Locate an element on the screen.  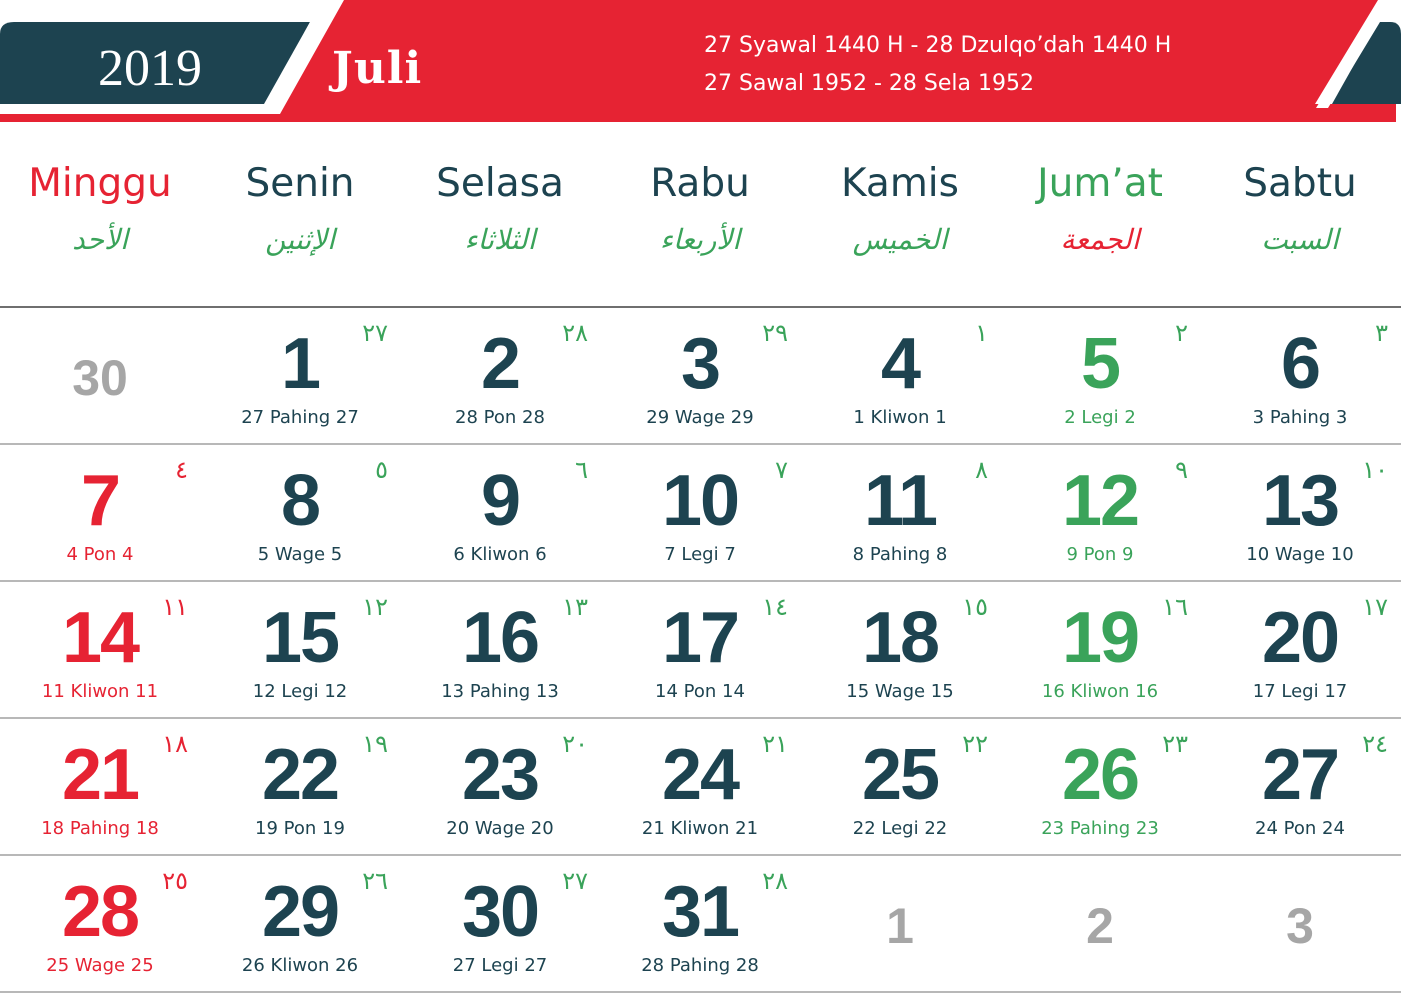
hijri-day: ٢ is located at coordinates (1181, 333).